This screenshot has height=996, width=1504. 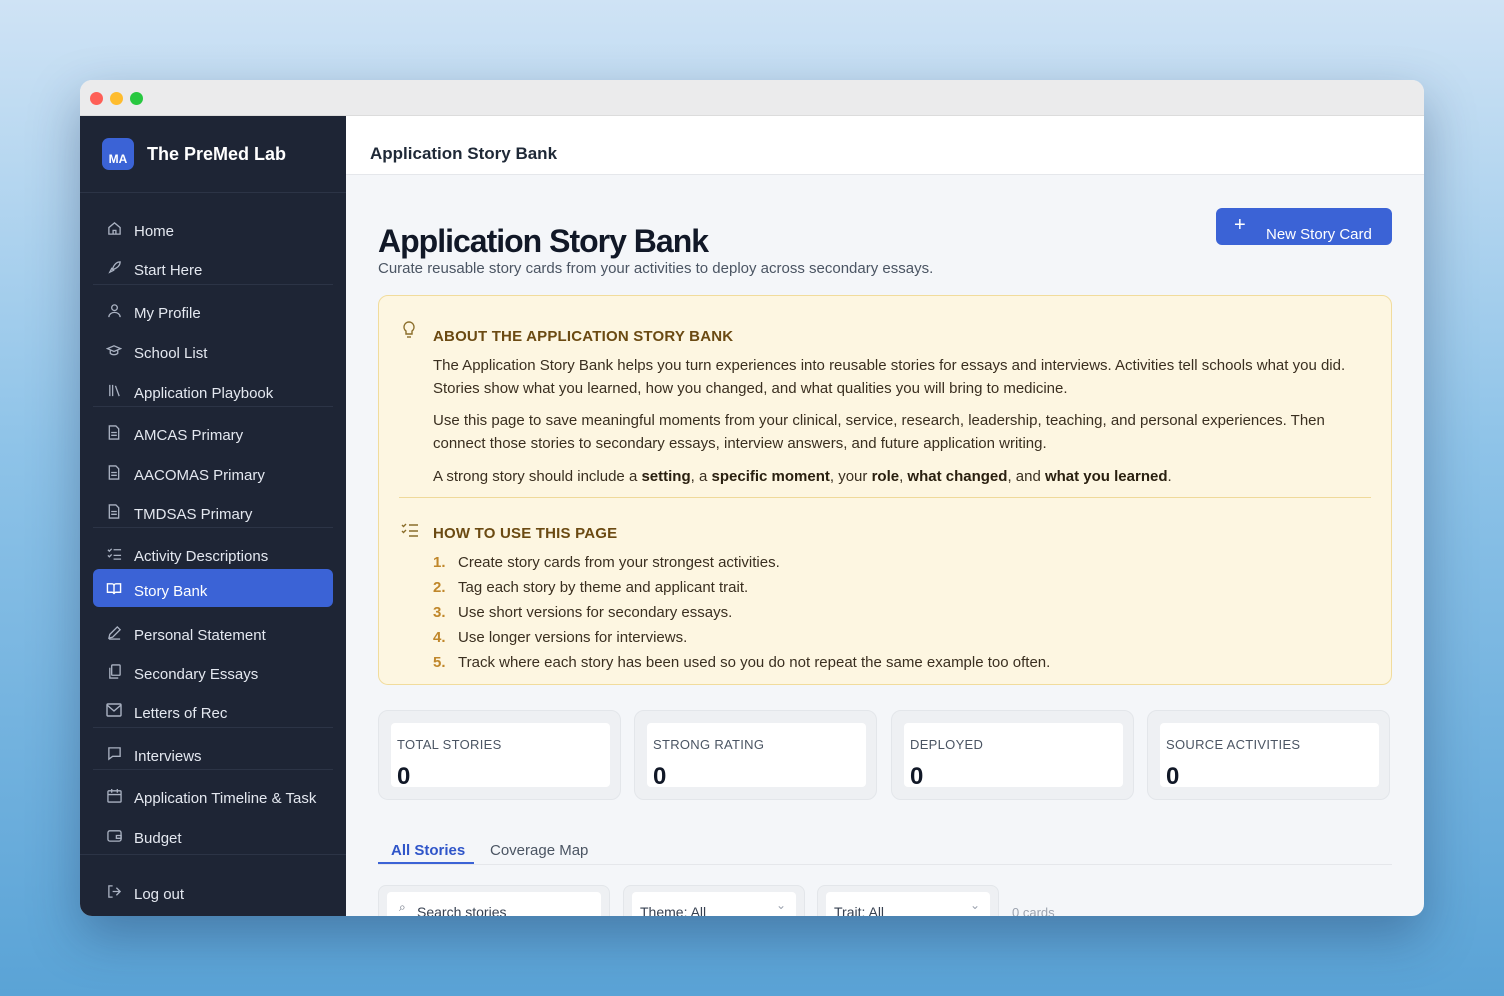 What do you see at coordinates (213, 588) in the screenshot?
I see `sidebar-item-story-bank: Story Bank` at bounding box center [213, 588].